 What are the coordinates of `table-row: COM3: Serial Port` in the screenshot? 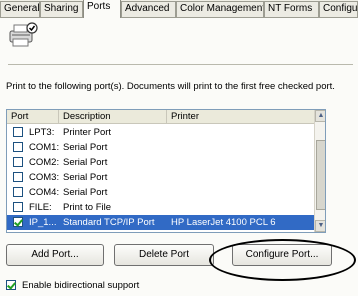 It's located at (160, 177).